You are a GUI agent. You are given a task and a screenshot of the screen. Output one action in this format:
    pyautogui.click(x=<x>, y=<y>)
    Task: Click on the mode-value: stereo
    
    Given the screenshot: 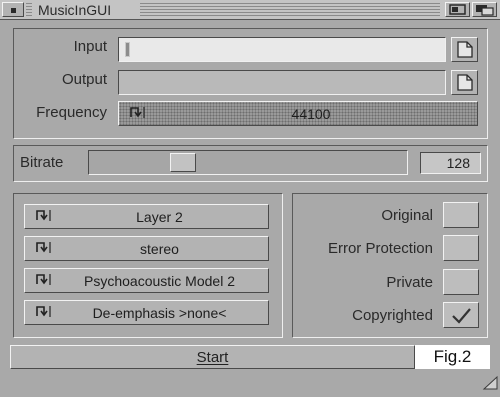 What is the action you would take?
    pyautogui.click(x=159, y=248)
    